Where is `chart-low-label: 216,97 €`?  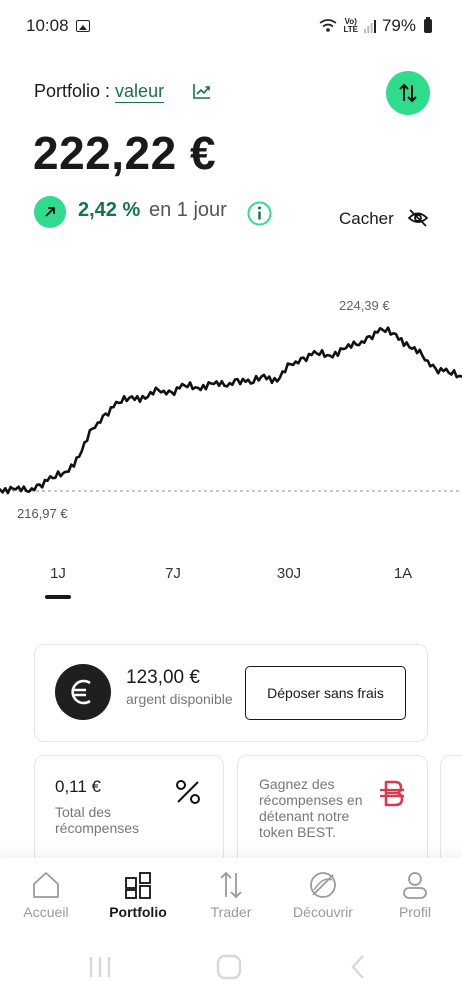 chart-low-label: 216,97 € is located at coordinates (42, 513).